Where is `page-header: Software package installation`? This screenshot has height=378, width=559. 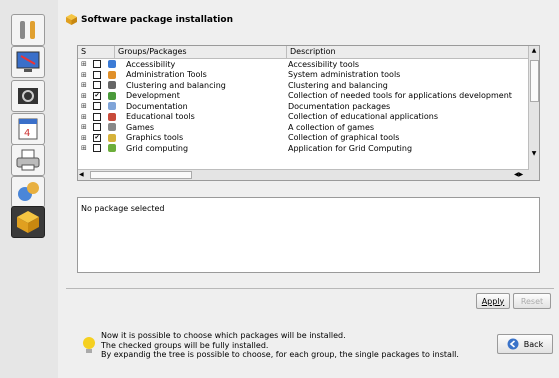
page-header: Software package installation is located at coordinates (149, 19).